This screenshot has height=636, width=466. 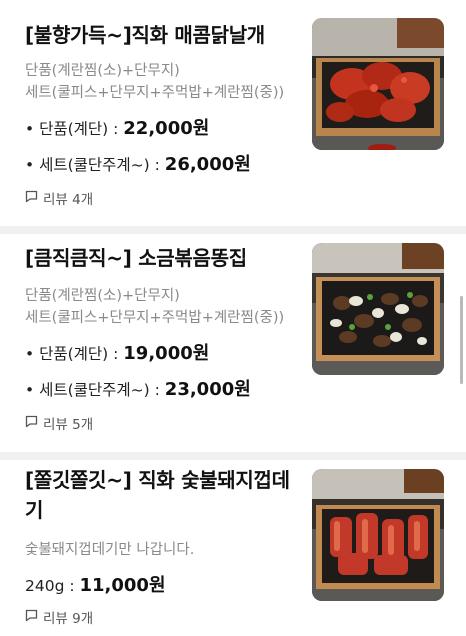 I want to click on price-option: 240g : 11,000원, so click(x=95, y=585).